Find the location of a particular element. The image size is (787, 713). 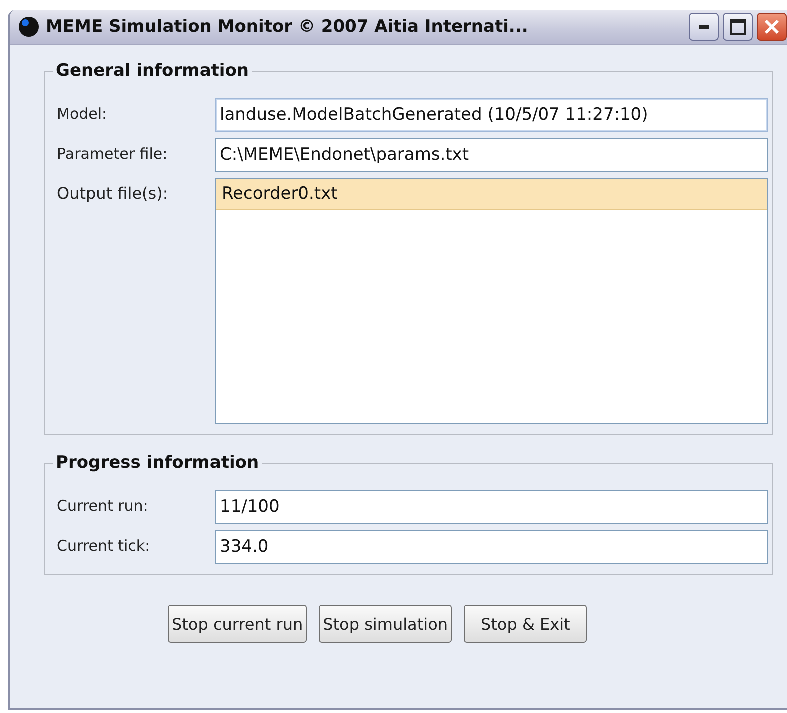

text-field: C:\MEME\Endonet\params.txt is located at coordinates (491, 155).